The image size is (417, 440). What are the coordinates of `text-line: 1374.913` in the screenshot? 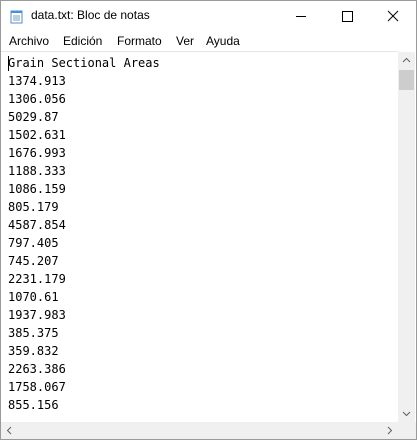 It's located at (37, 81).